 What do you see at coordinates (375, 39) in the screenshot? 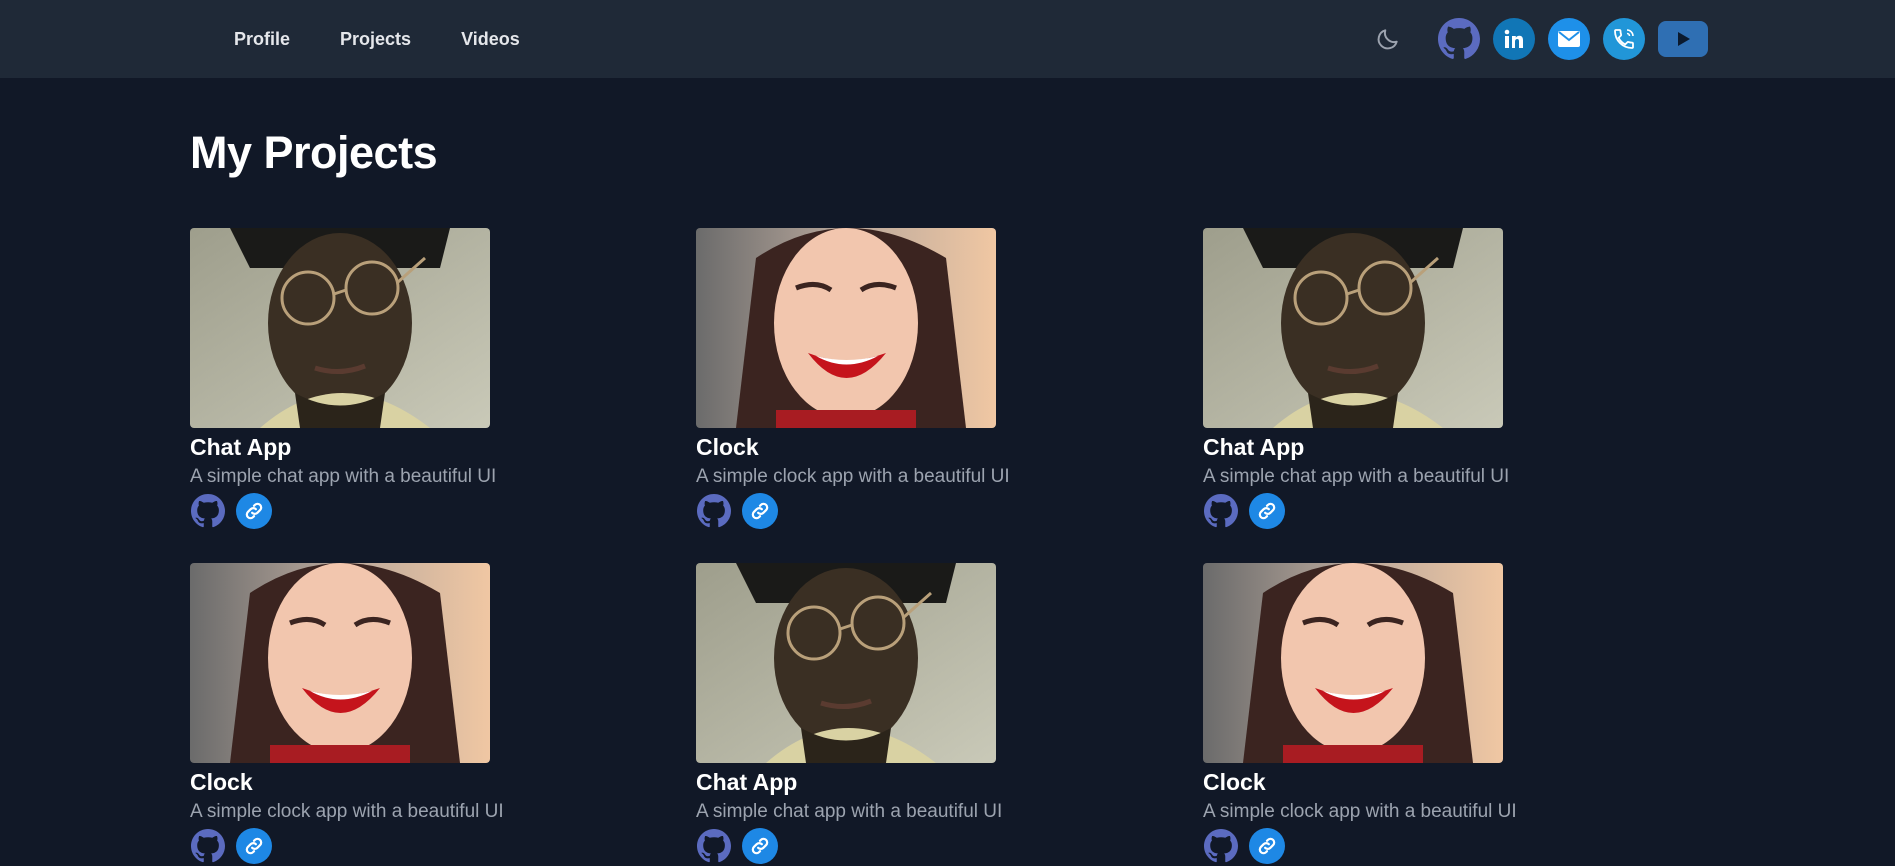
I see `nav-link-projects: Projects` at bounding box center [375, 39].